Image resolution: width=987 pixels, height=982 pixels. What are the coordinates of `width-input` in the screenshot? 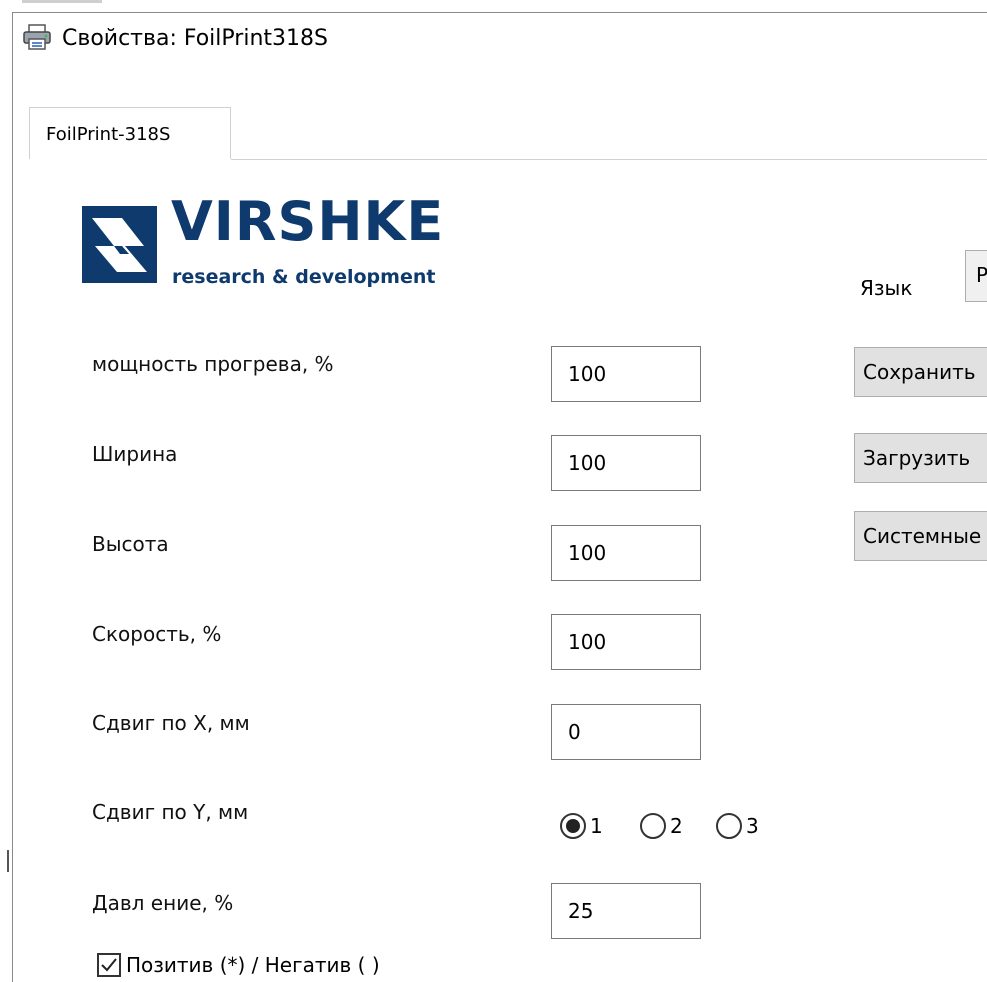 It's located at (626, 463).